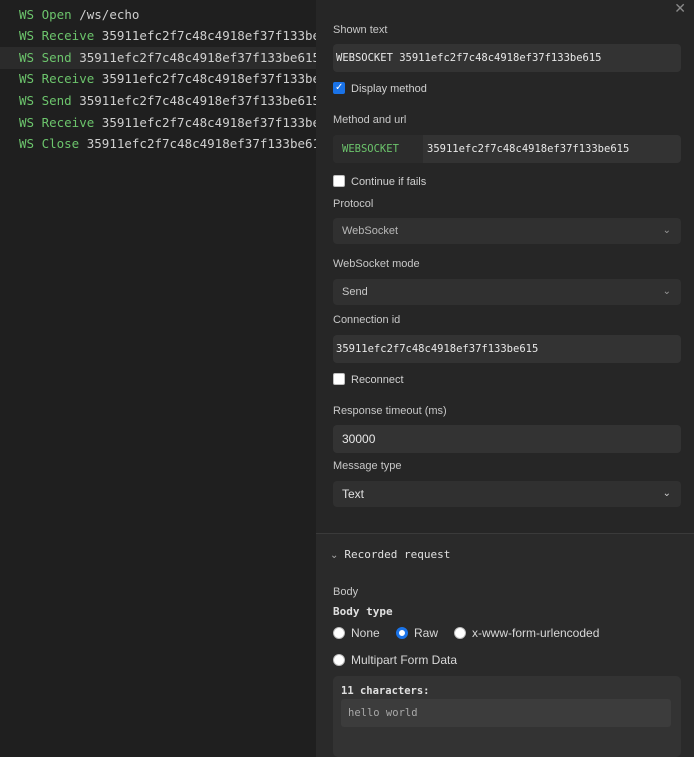  What do you see at coordinates (363, 611) in the screenshot?
I see `body-type-label: Body type` at bounding box center [363, 611].